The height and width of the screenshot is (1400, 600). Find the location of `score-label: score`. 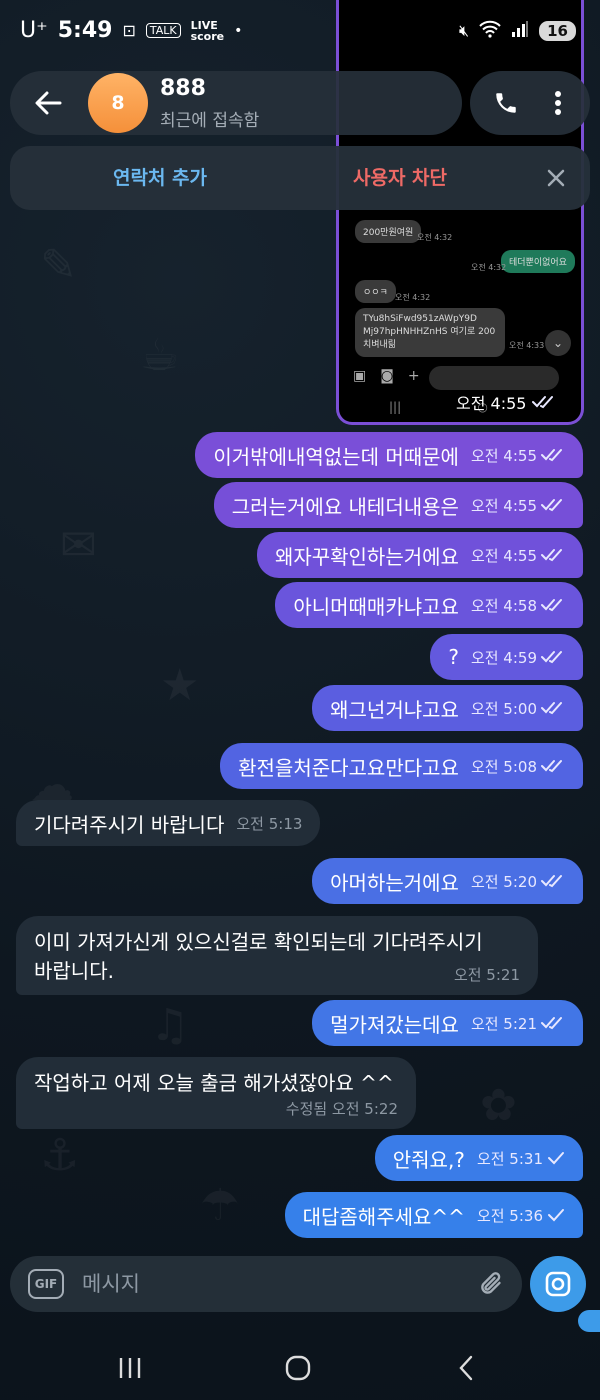

score-label: score is located at coordinates (207, 36).